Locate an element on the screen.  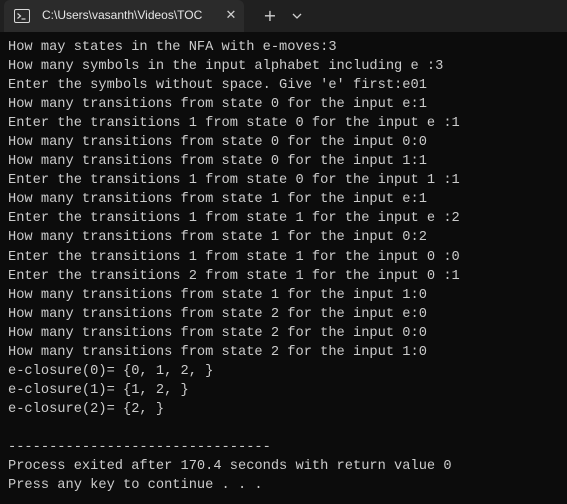
terminal-icon is located at coordinates (22, 16).